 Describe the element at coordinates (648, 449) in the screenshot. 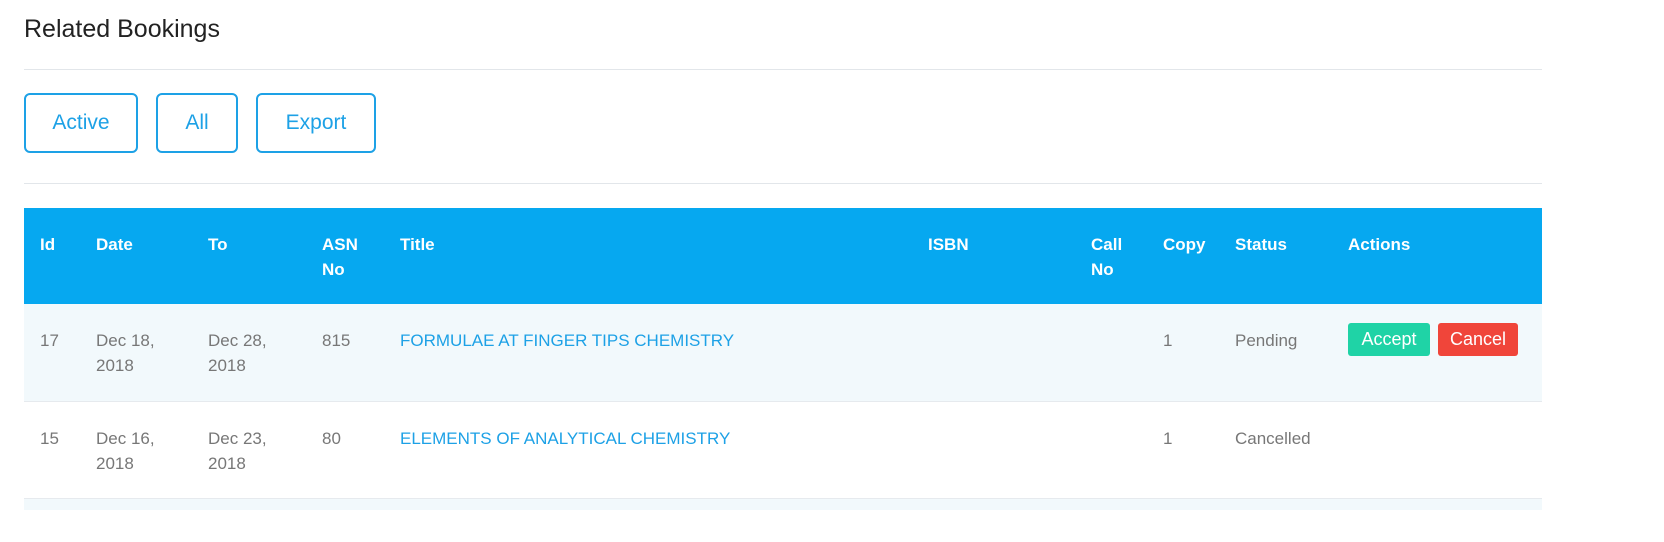

I see `cell-title: ELEMENTS OF ANALYTICAL CHEMISTRY` at that location.